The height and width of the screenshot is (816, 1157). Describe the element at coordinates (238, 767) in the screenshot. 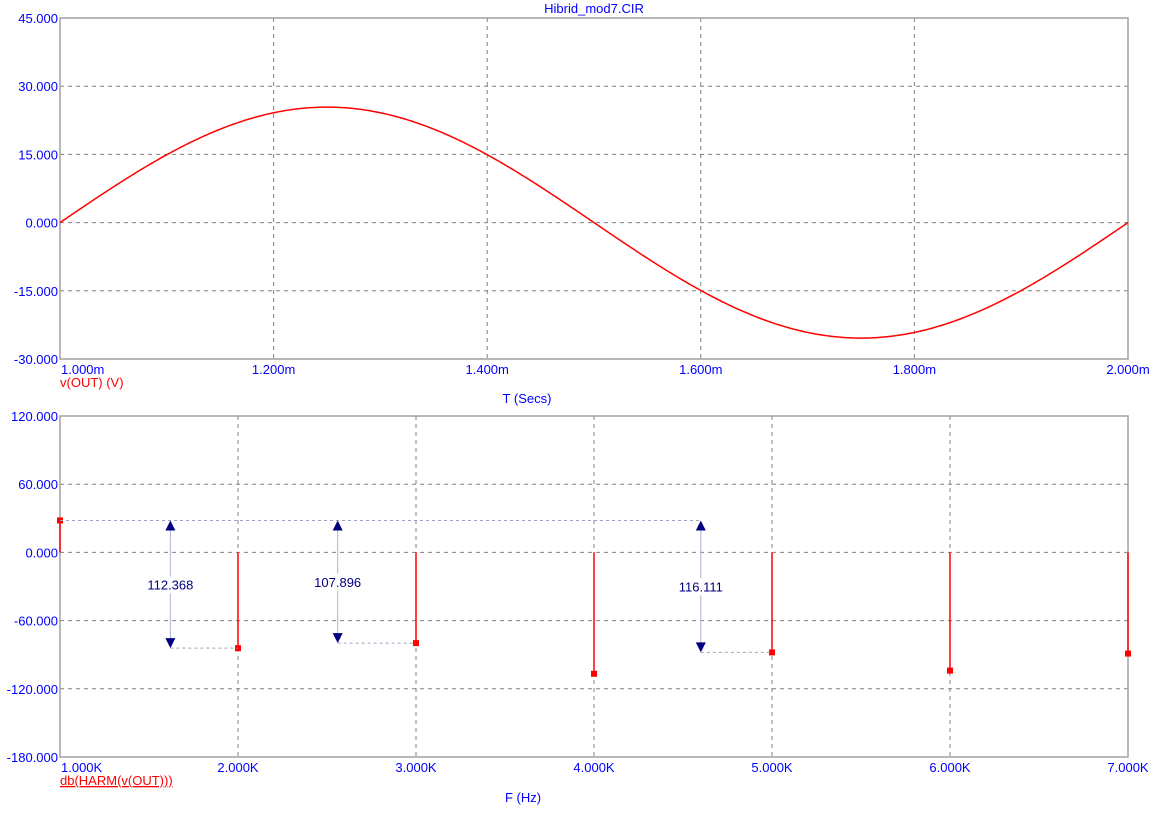

I see `x-tick-label: 2.000K` at that location.